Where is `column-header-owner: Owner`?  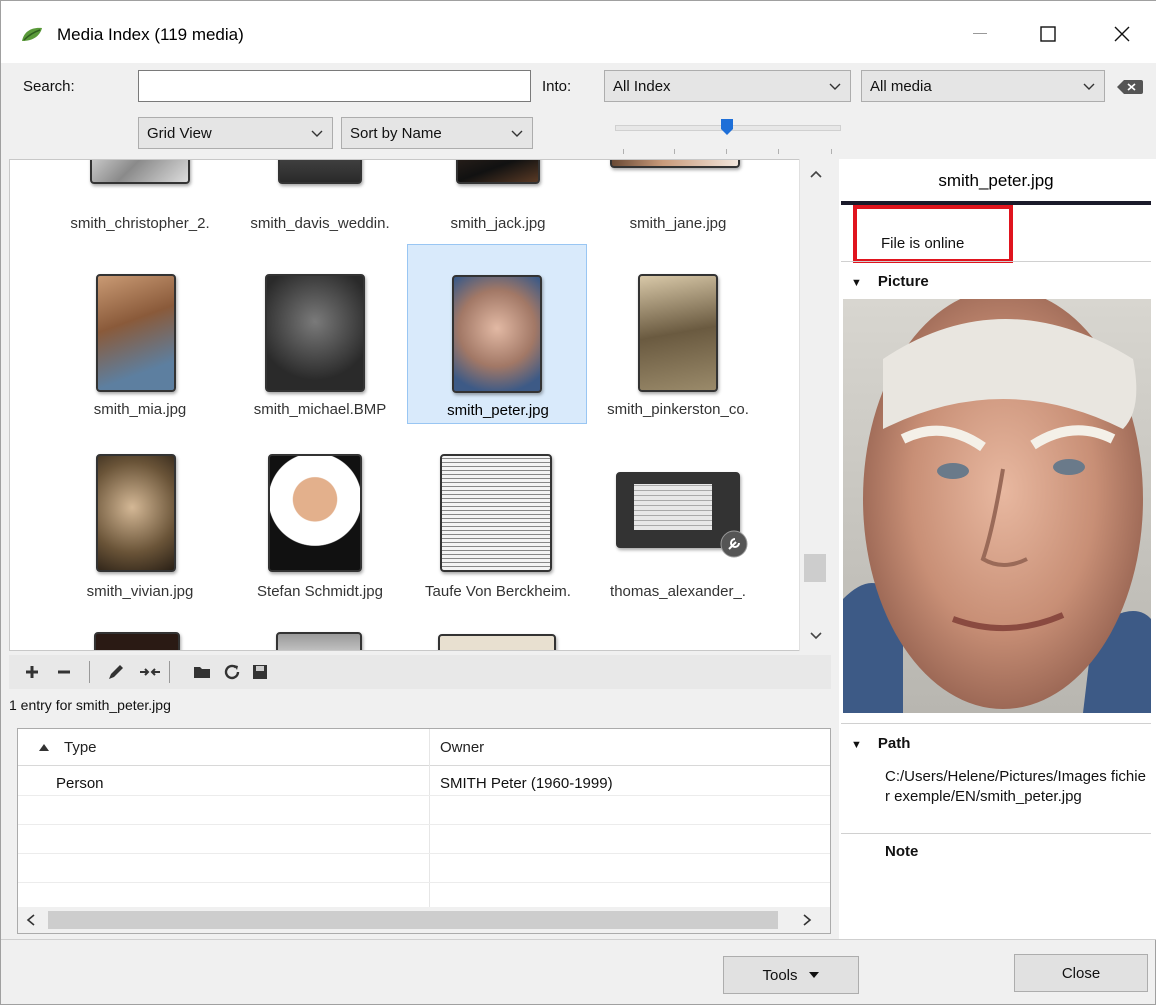 column-header-owner: Owner is located at coordinates (630, 747).